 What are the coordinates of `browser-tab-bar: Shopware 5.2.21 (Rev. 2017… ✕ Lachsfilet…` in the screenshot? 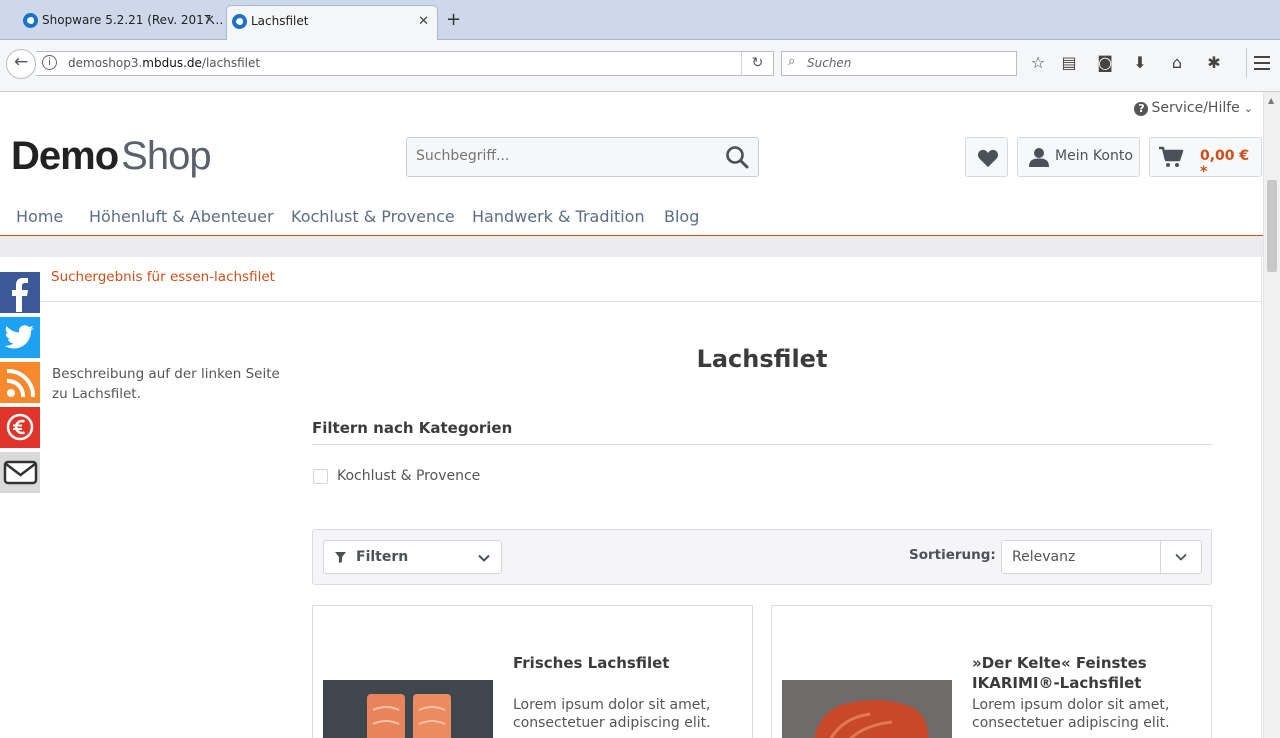 It's located at (640, 20).